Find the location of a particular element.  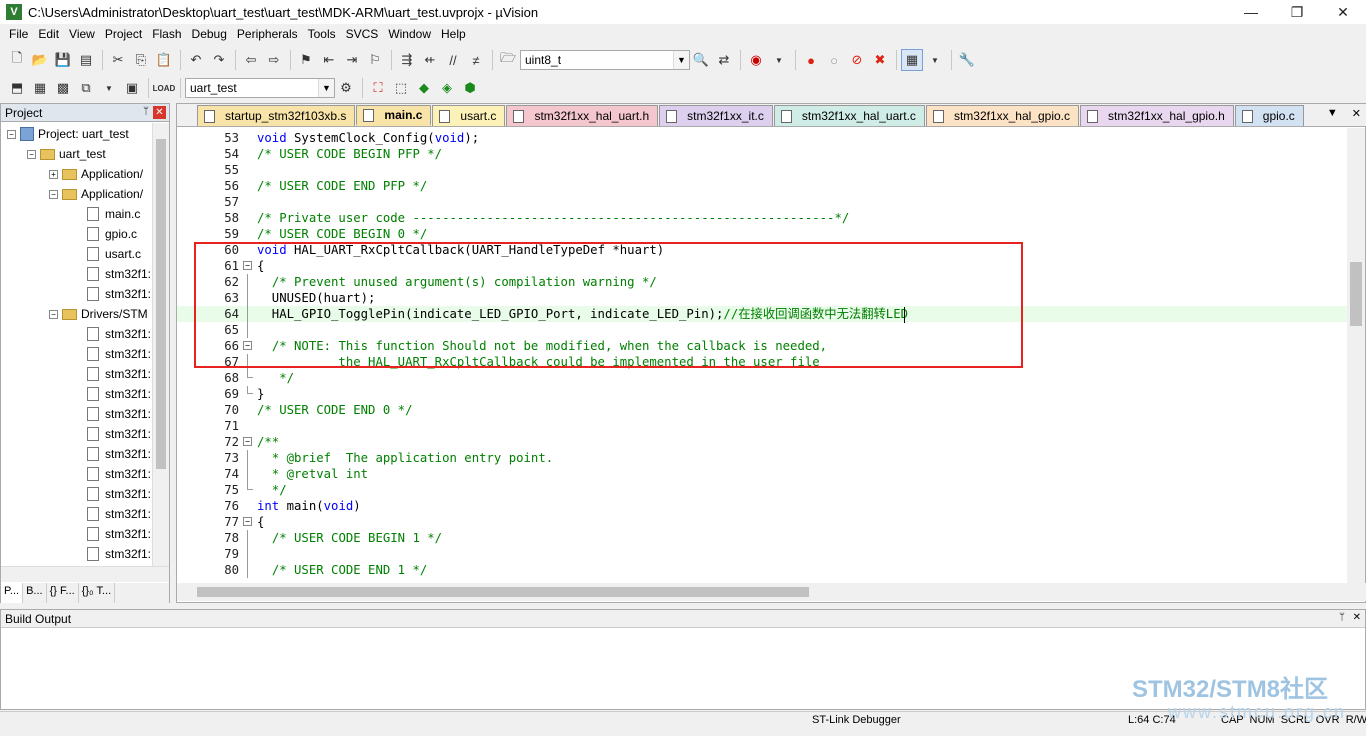

editor-tab: main.c is located at coordinates (394, 115).